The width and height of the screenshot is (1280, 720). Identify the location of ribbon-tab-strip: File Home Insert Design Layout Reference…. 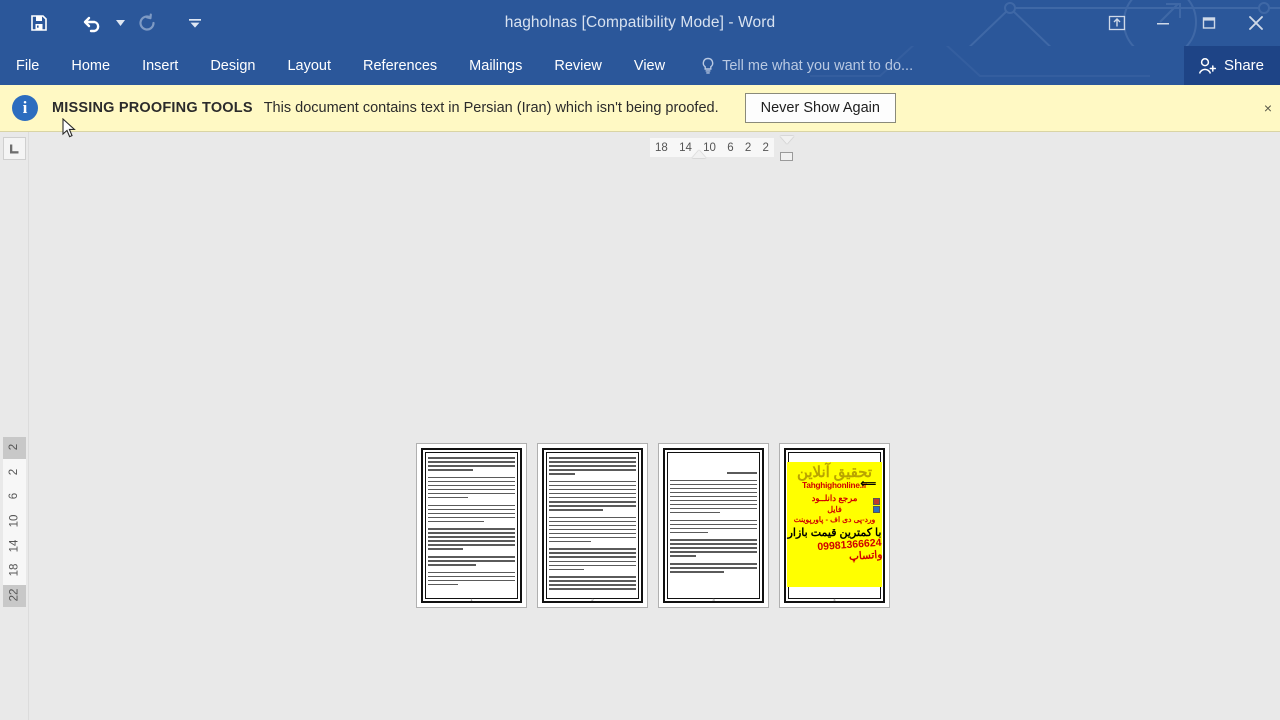
(640, 65).